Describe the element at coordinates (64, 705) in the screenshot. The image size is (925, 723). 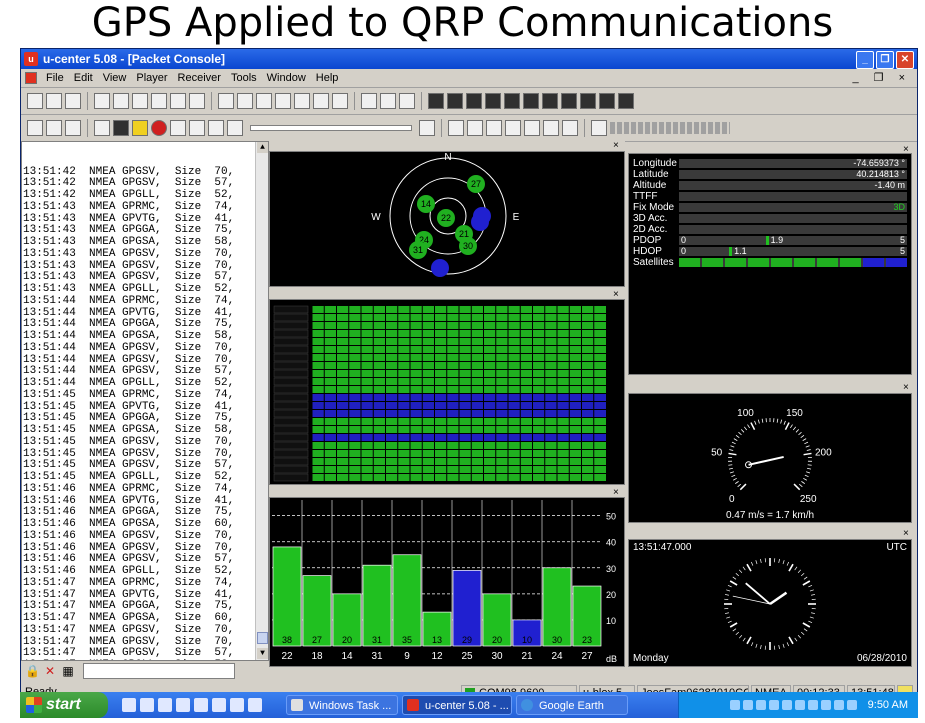
I see `start-button: start` at that location.